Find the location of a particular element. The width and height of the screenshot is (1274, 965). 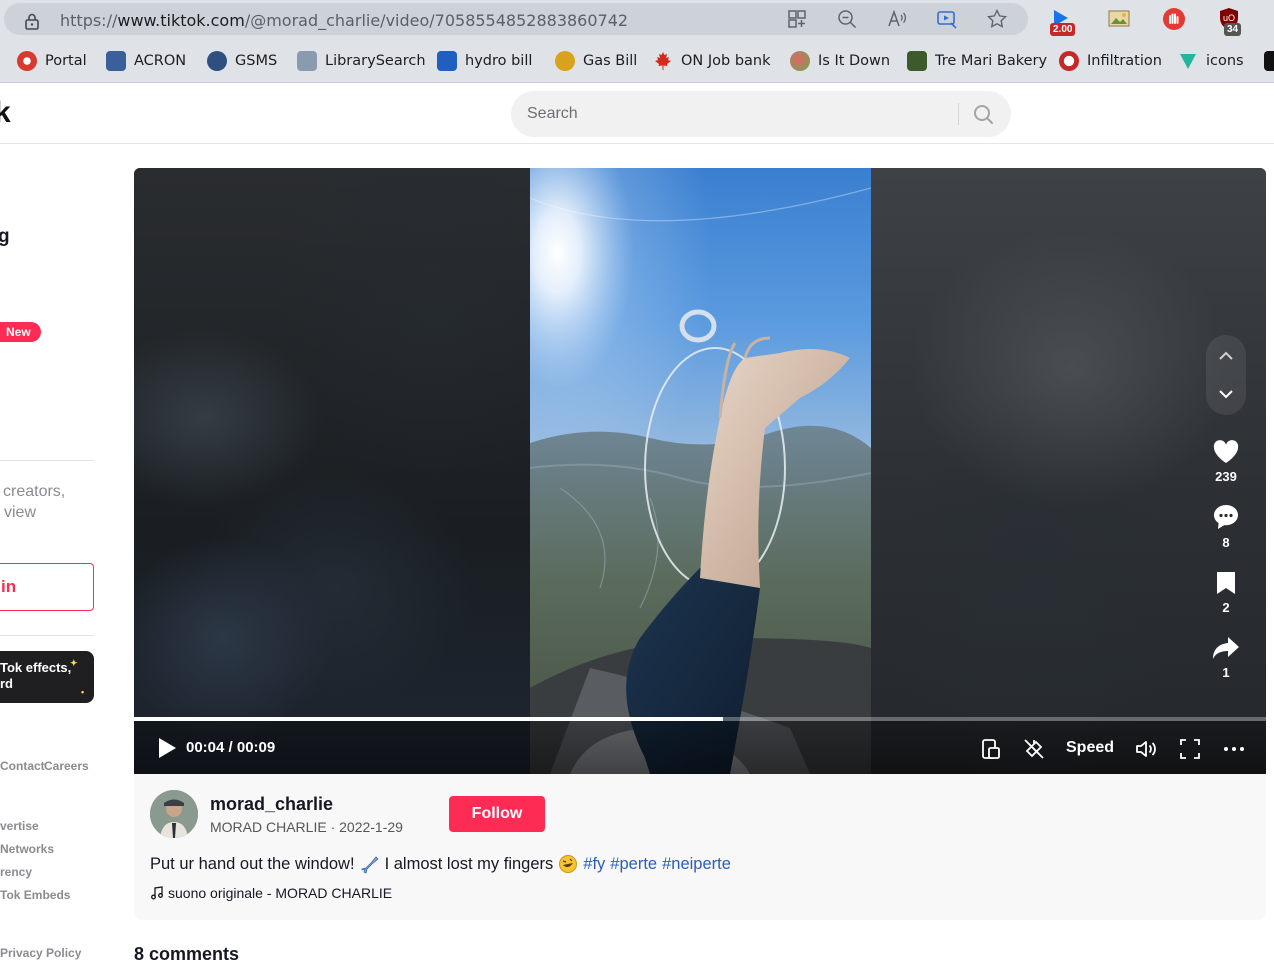

hydro-icon is located at coordinates (447, 61).